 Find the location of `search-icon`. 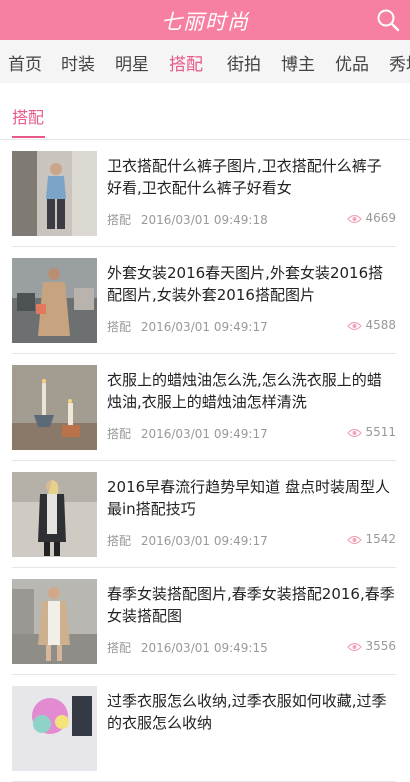

search-icon is located at coordinates (388, 20).